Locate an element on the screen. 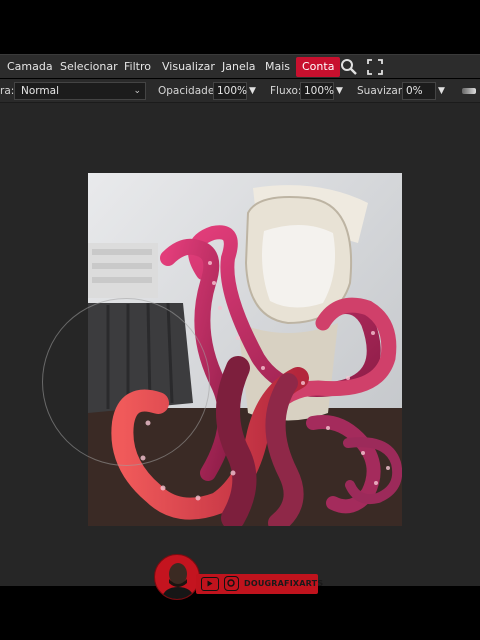 This screenshot has width=480, height=640. smooth-field: 0% is located at coordinates (419, 91).